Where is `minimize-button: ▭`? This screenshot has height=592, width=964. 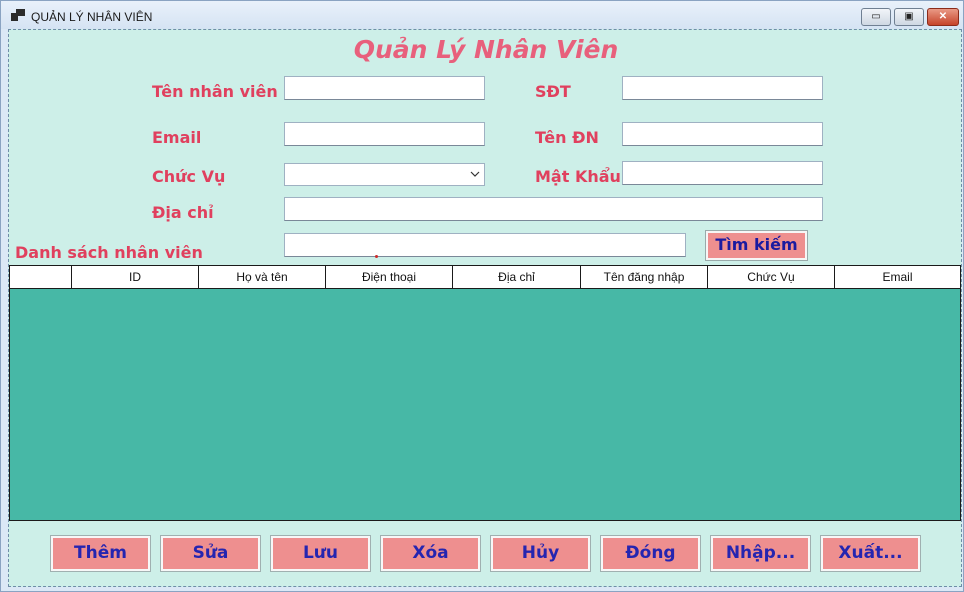
minimize-button: ▭ is located at coordinates (876, 17).